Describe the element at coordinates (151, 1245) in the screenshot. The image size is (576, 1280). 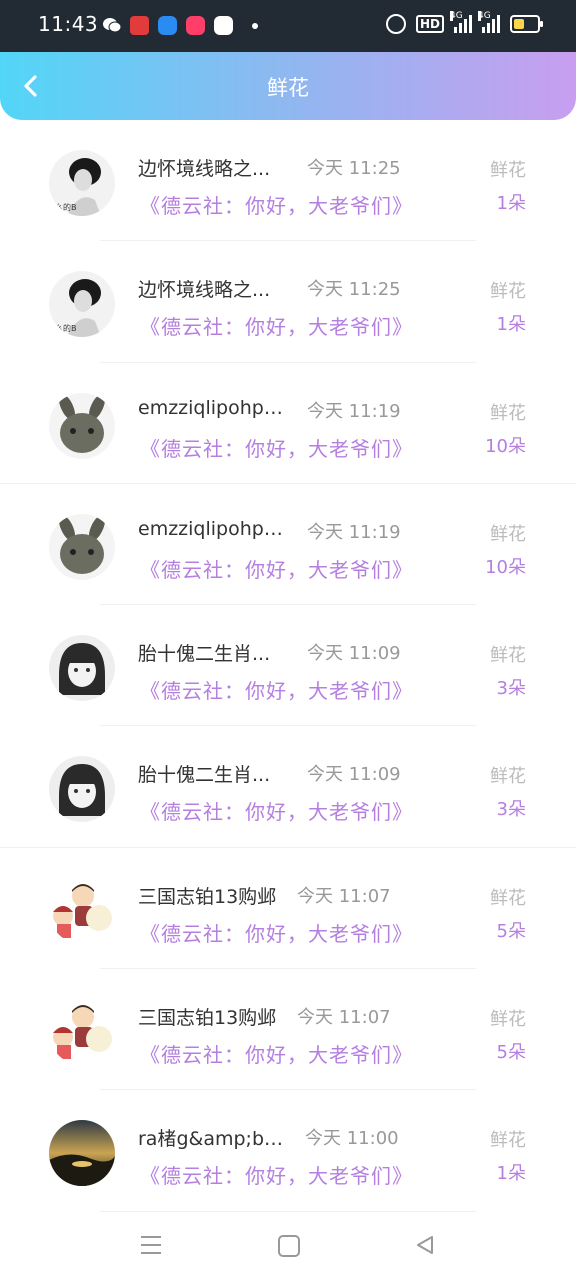
I see `menu-icon` at that location.